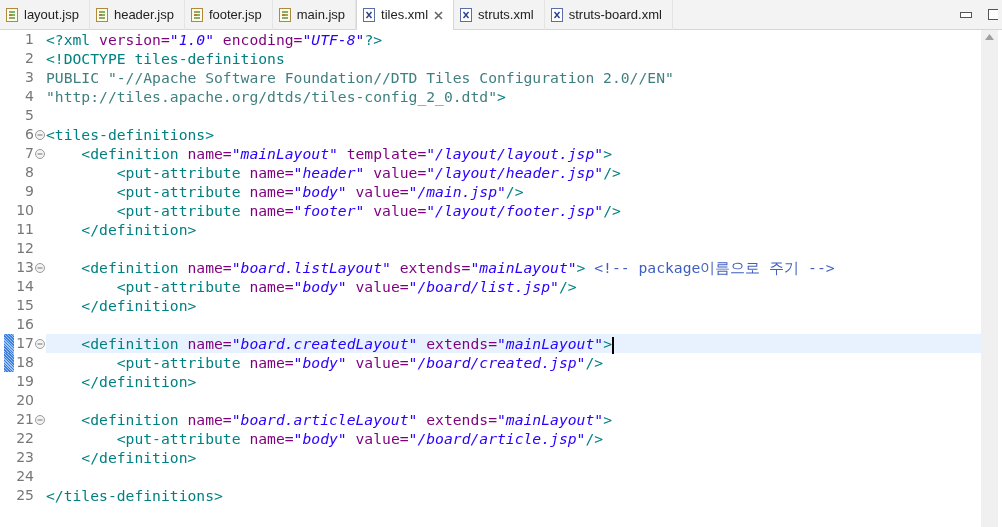 The width and height of the screenshot is (1002, 527). What do you see at coordinates (29, 77) in the screenshot?
I see `line-number: 3` at bounding box center [29, 77].